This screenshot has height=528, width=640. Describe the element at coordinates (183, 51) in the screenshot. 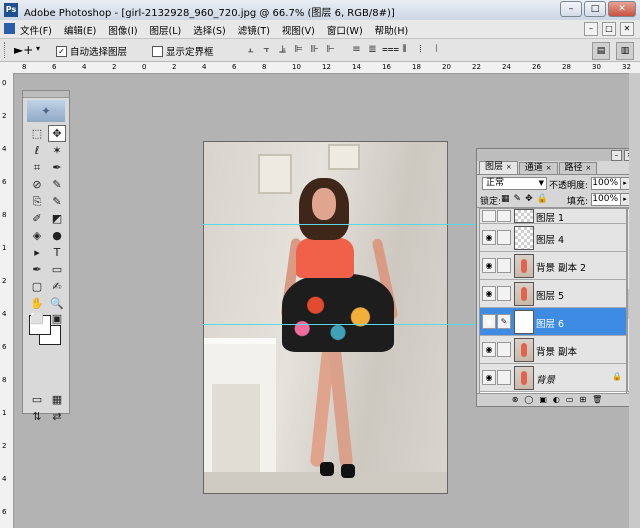

I see `show-bounding-box-checkbox: 显示定界框` at that location.